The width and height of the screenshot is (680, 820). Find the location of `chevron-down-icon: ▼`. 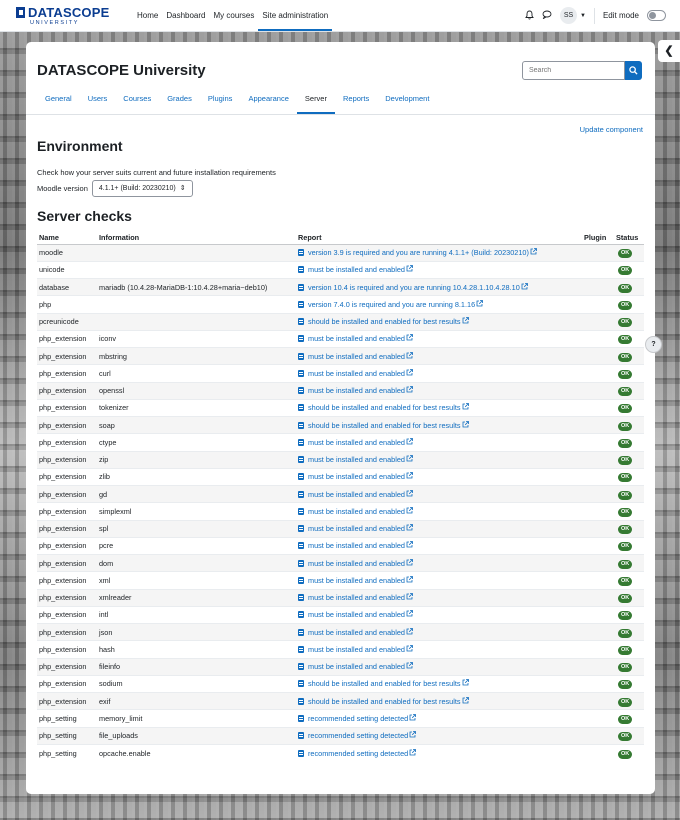

chevron-down-icon: ▼ is located at coordinates (583, 16).